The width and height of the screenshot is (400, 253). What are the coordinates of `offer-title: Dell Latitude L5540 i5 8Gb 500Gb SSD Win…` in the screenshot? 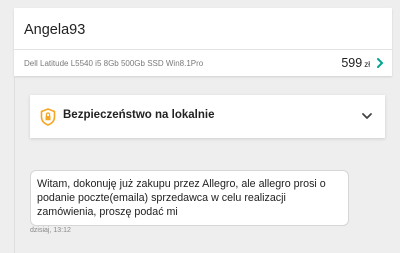 It's located at (113, 63).